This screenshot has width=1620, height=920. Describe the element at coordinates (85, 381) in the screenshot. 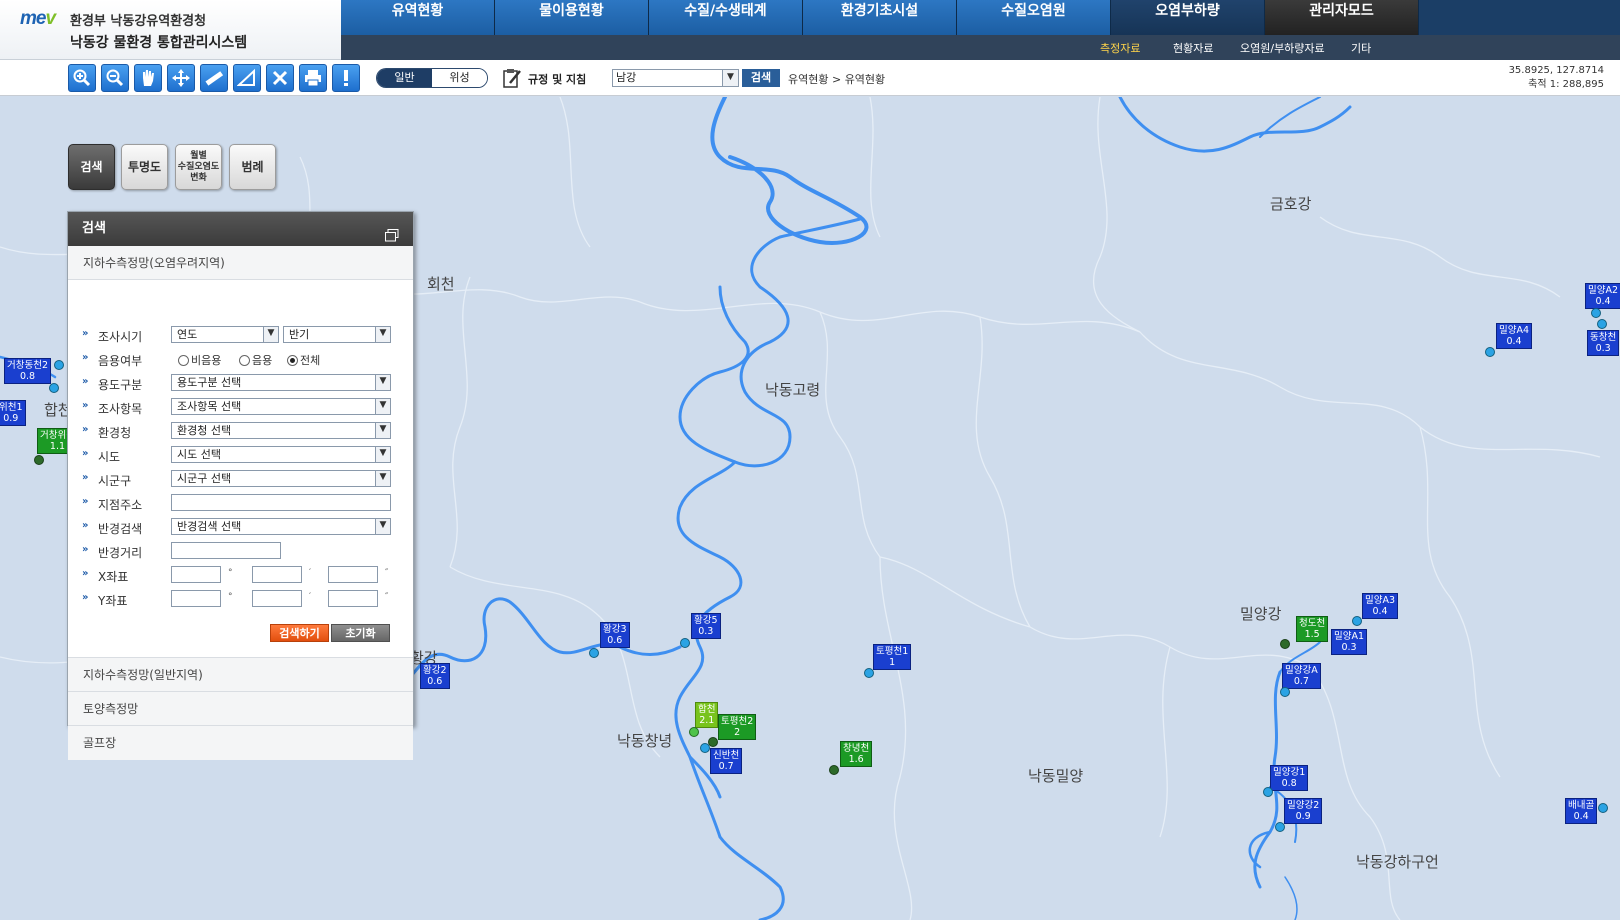

I see `double-chevron-icon: »` at that location.